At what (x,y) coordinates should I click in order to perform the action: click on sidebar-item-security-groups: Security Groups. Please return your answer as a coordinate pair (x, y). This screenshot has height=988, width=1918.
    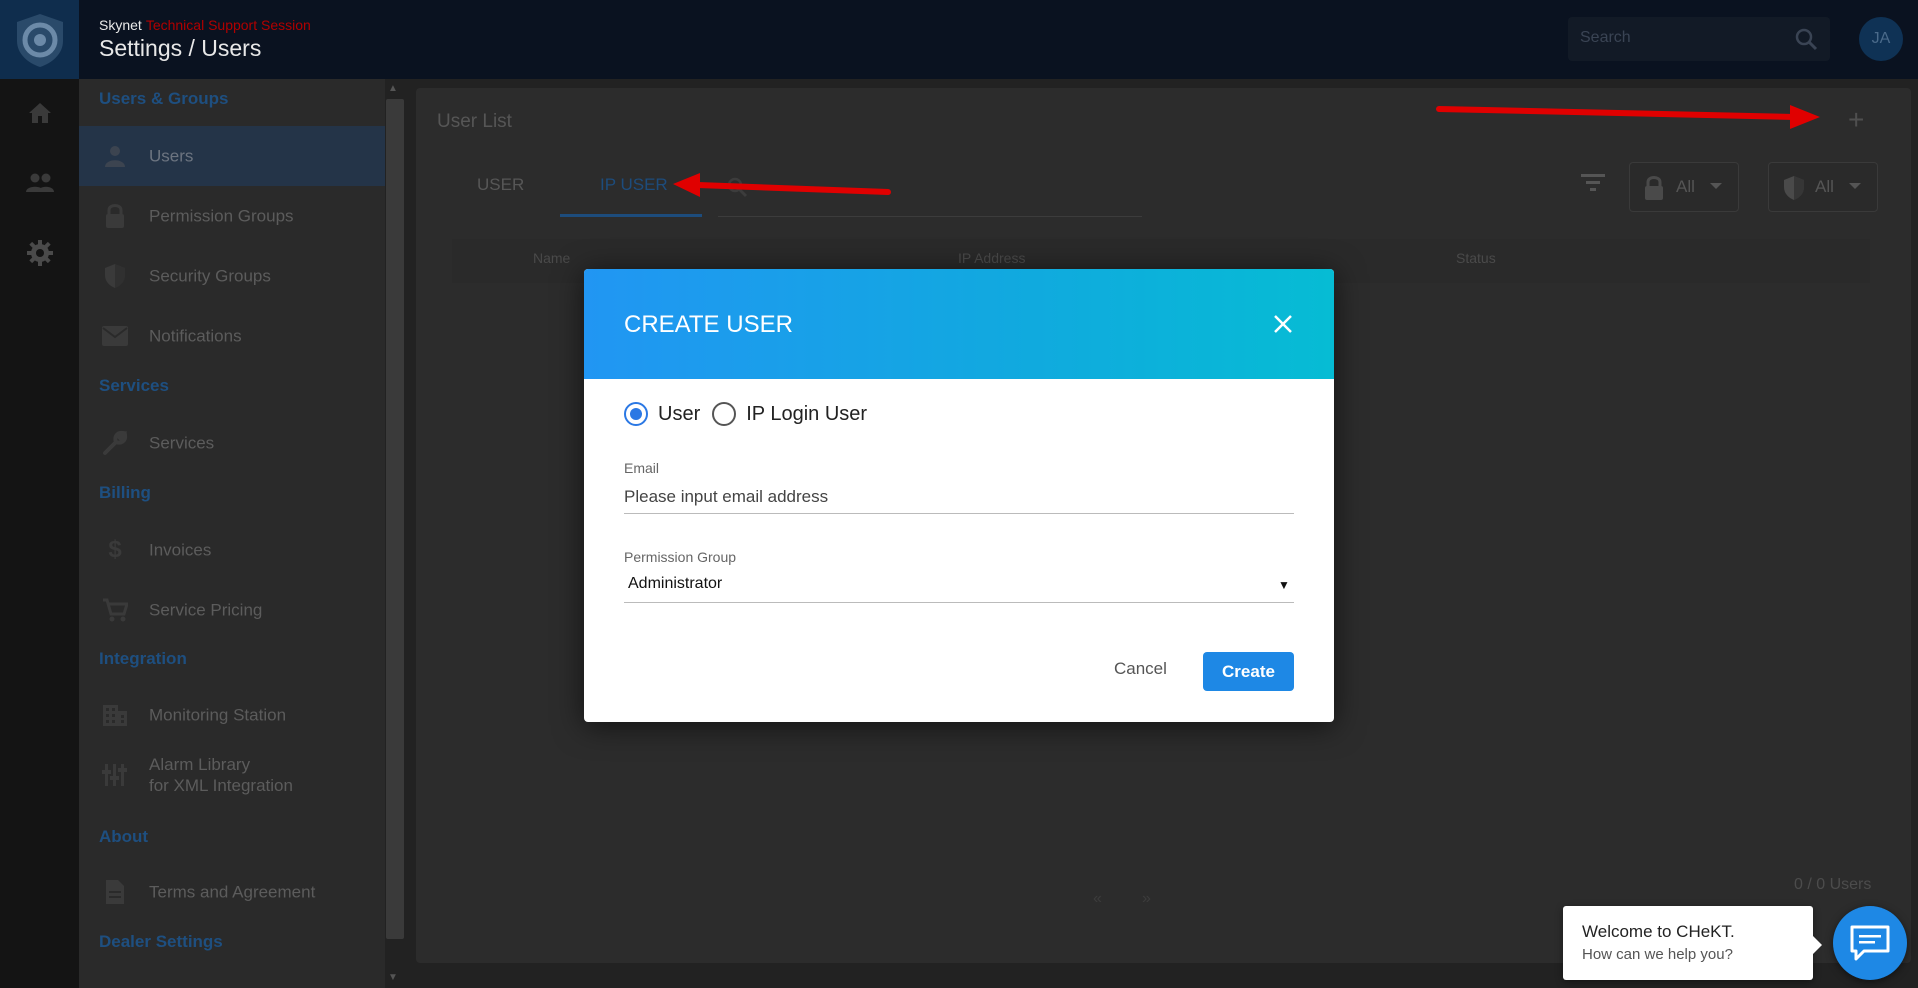
    Looking at the image, I should click on (232, 276).